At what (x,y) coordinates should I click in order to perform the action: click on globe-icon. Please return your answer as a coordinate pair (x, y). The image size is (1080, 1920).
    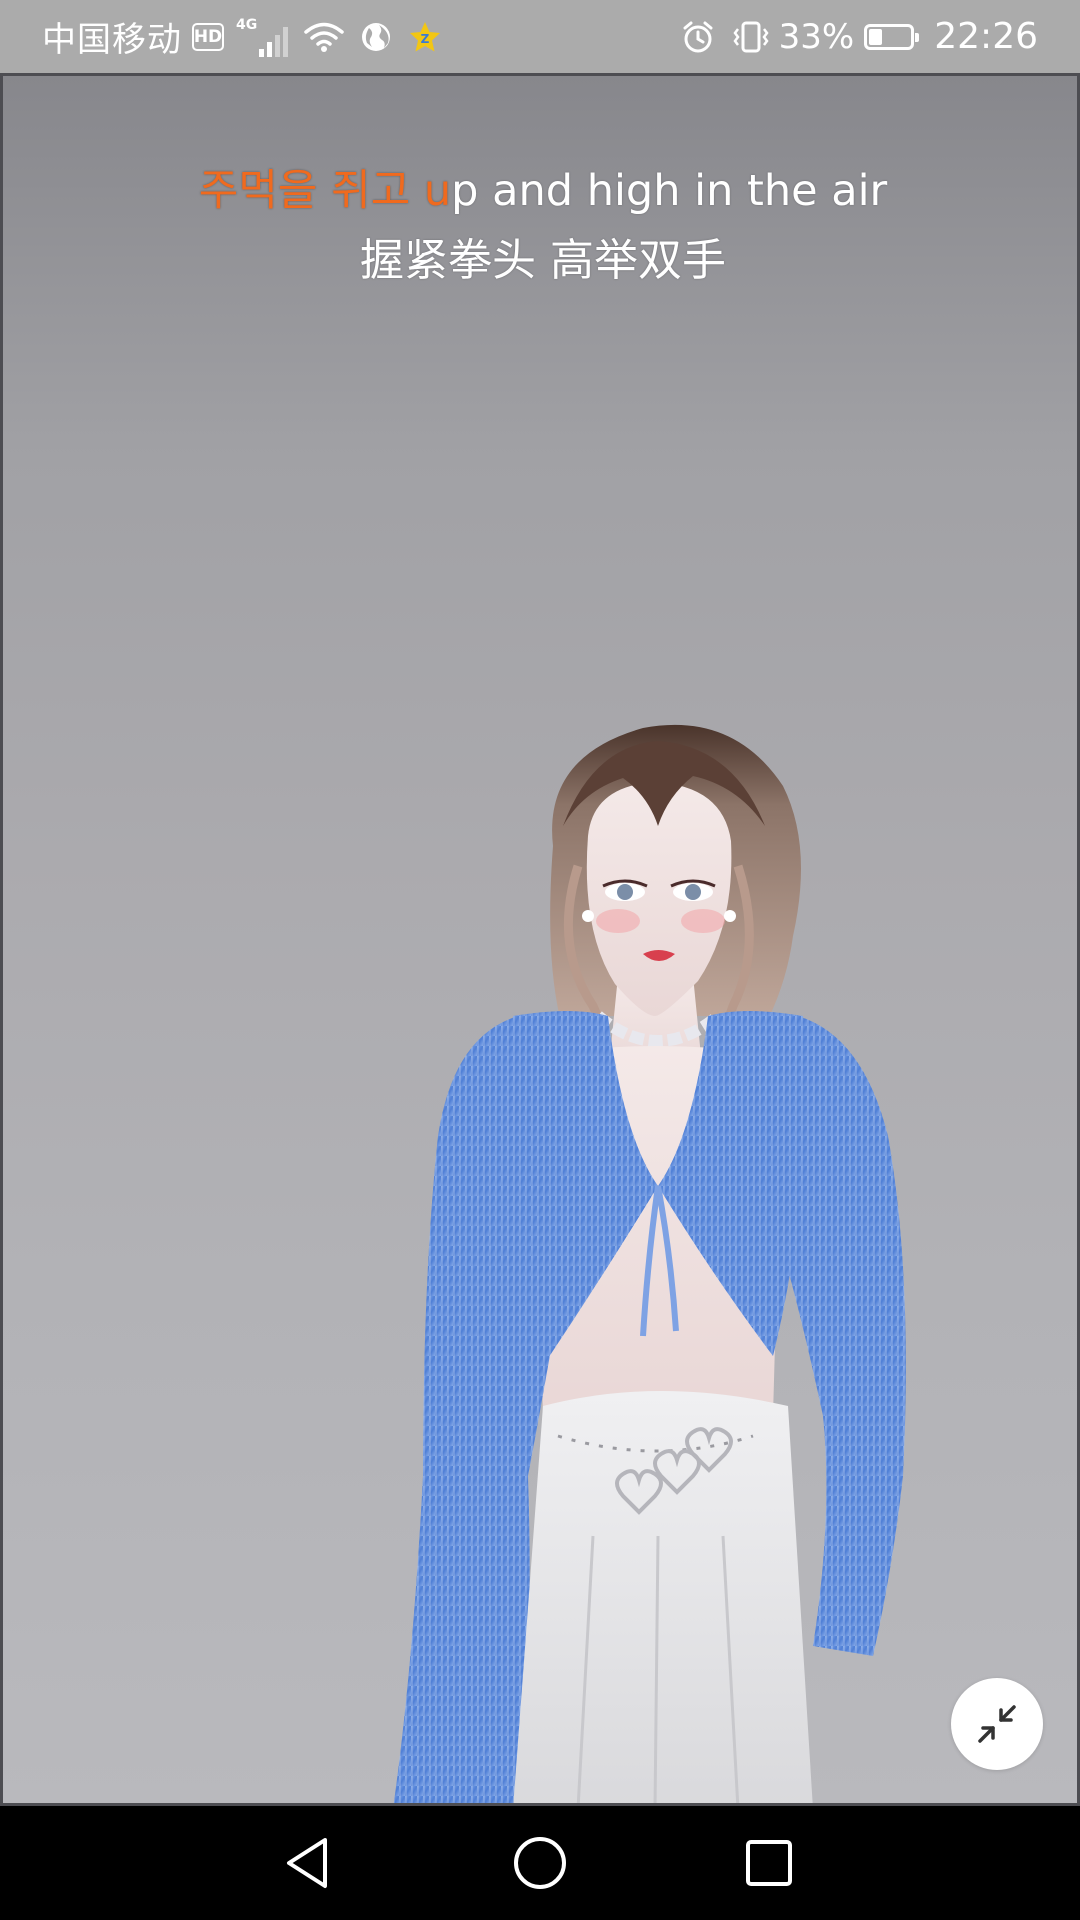
    Looking at the image, I should click on (376, 37).